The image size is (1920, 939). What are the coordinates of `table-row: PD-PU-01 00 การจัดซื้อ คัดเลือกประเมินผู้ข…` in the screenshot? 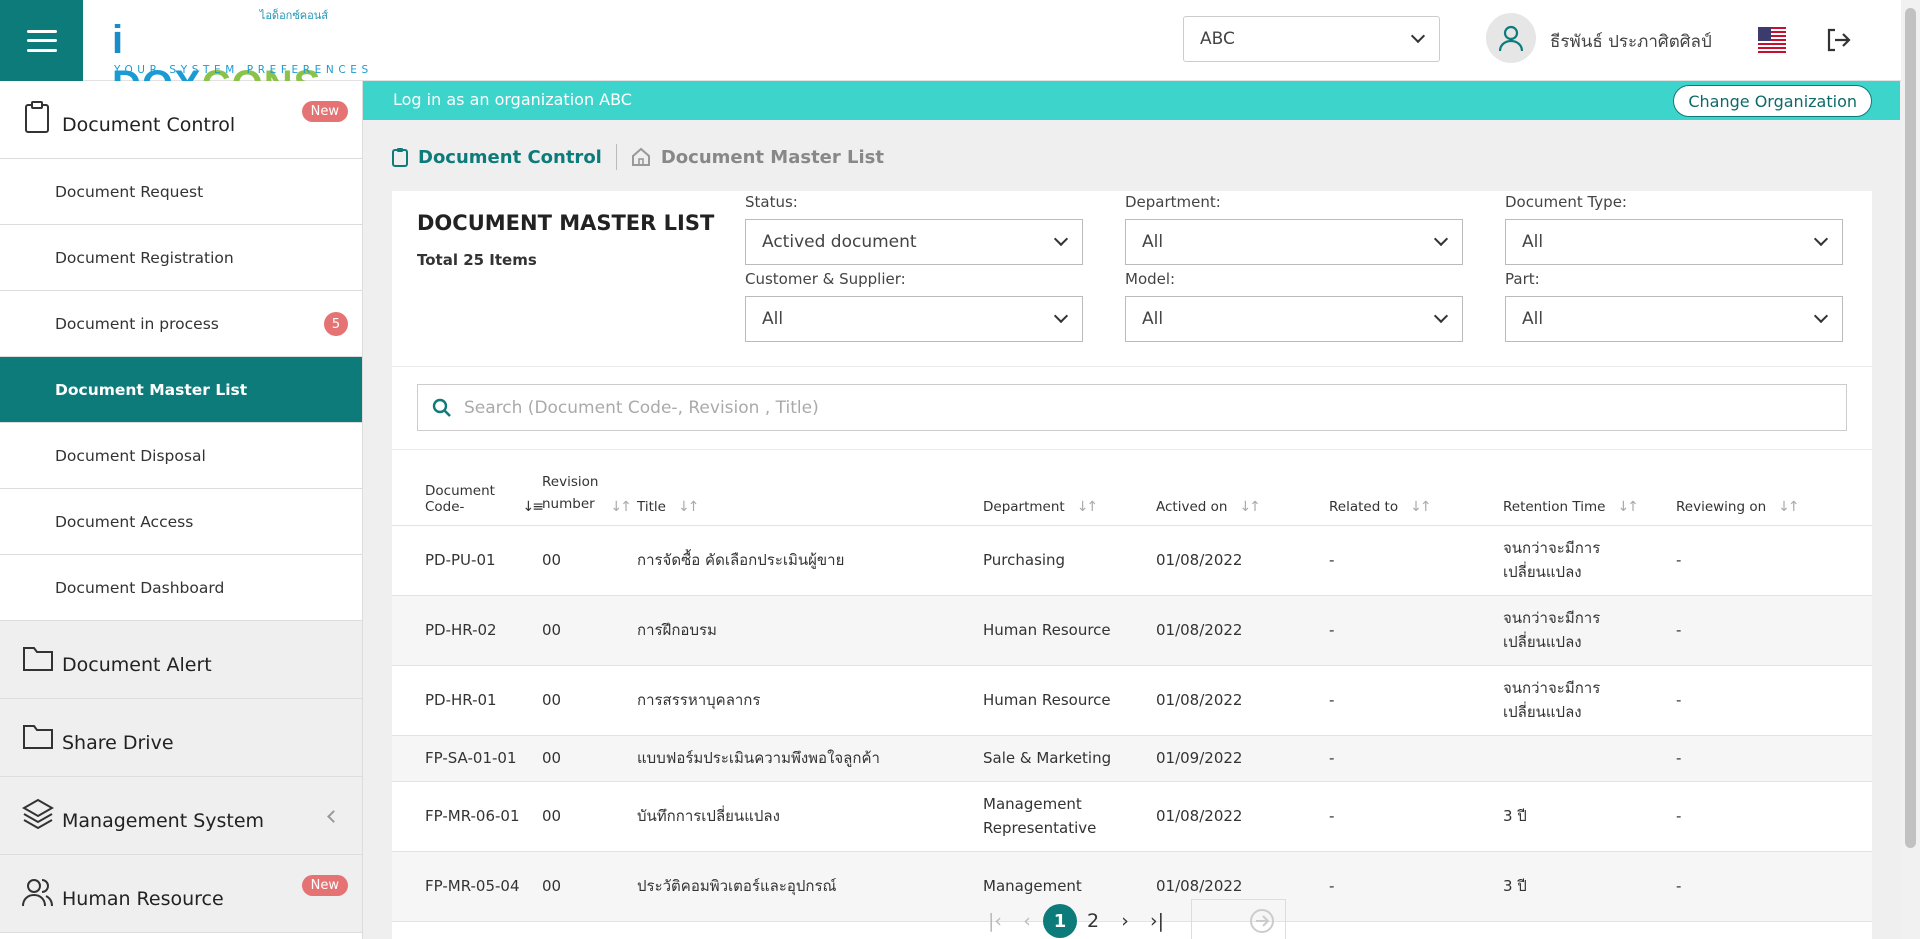 It's located at (1132, 560).